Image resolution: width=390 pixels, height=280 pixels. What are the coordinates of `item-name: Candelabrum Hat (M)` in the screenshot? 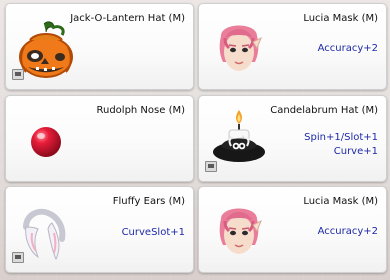 It's located at (324, 110).